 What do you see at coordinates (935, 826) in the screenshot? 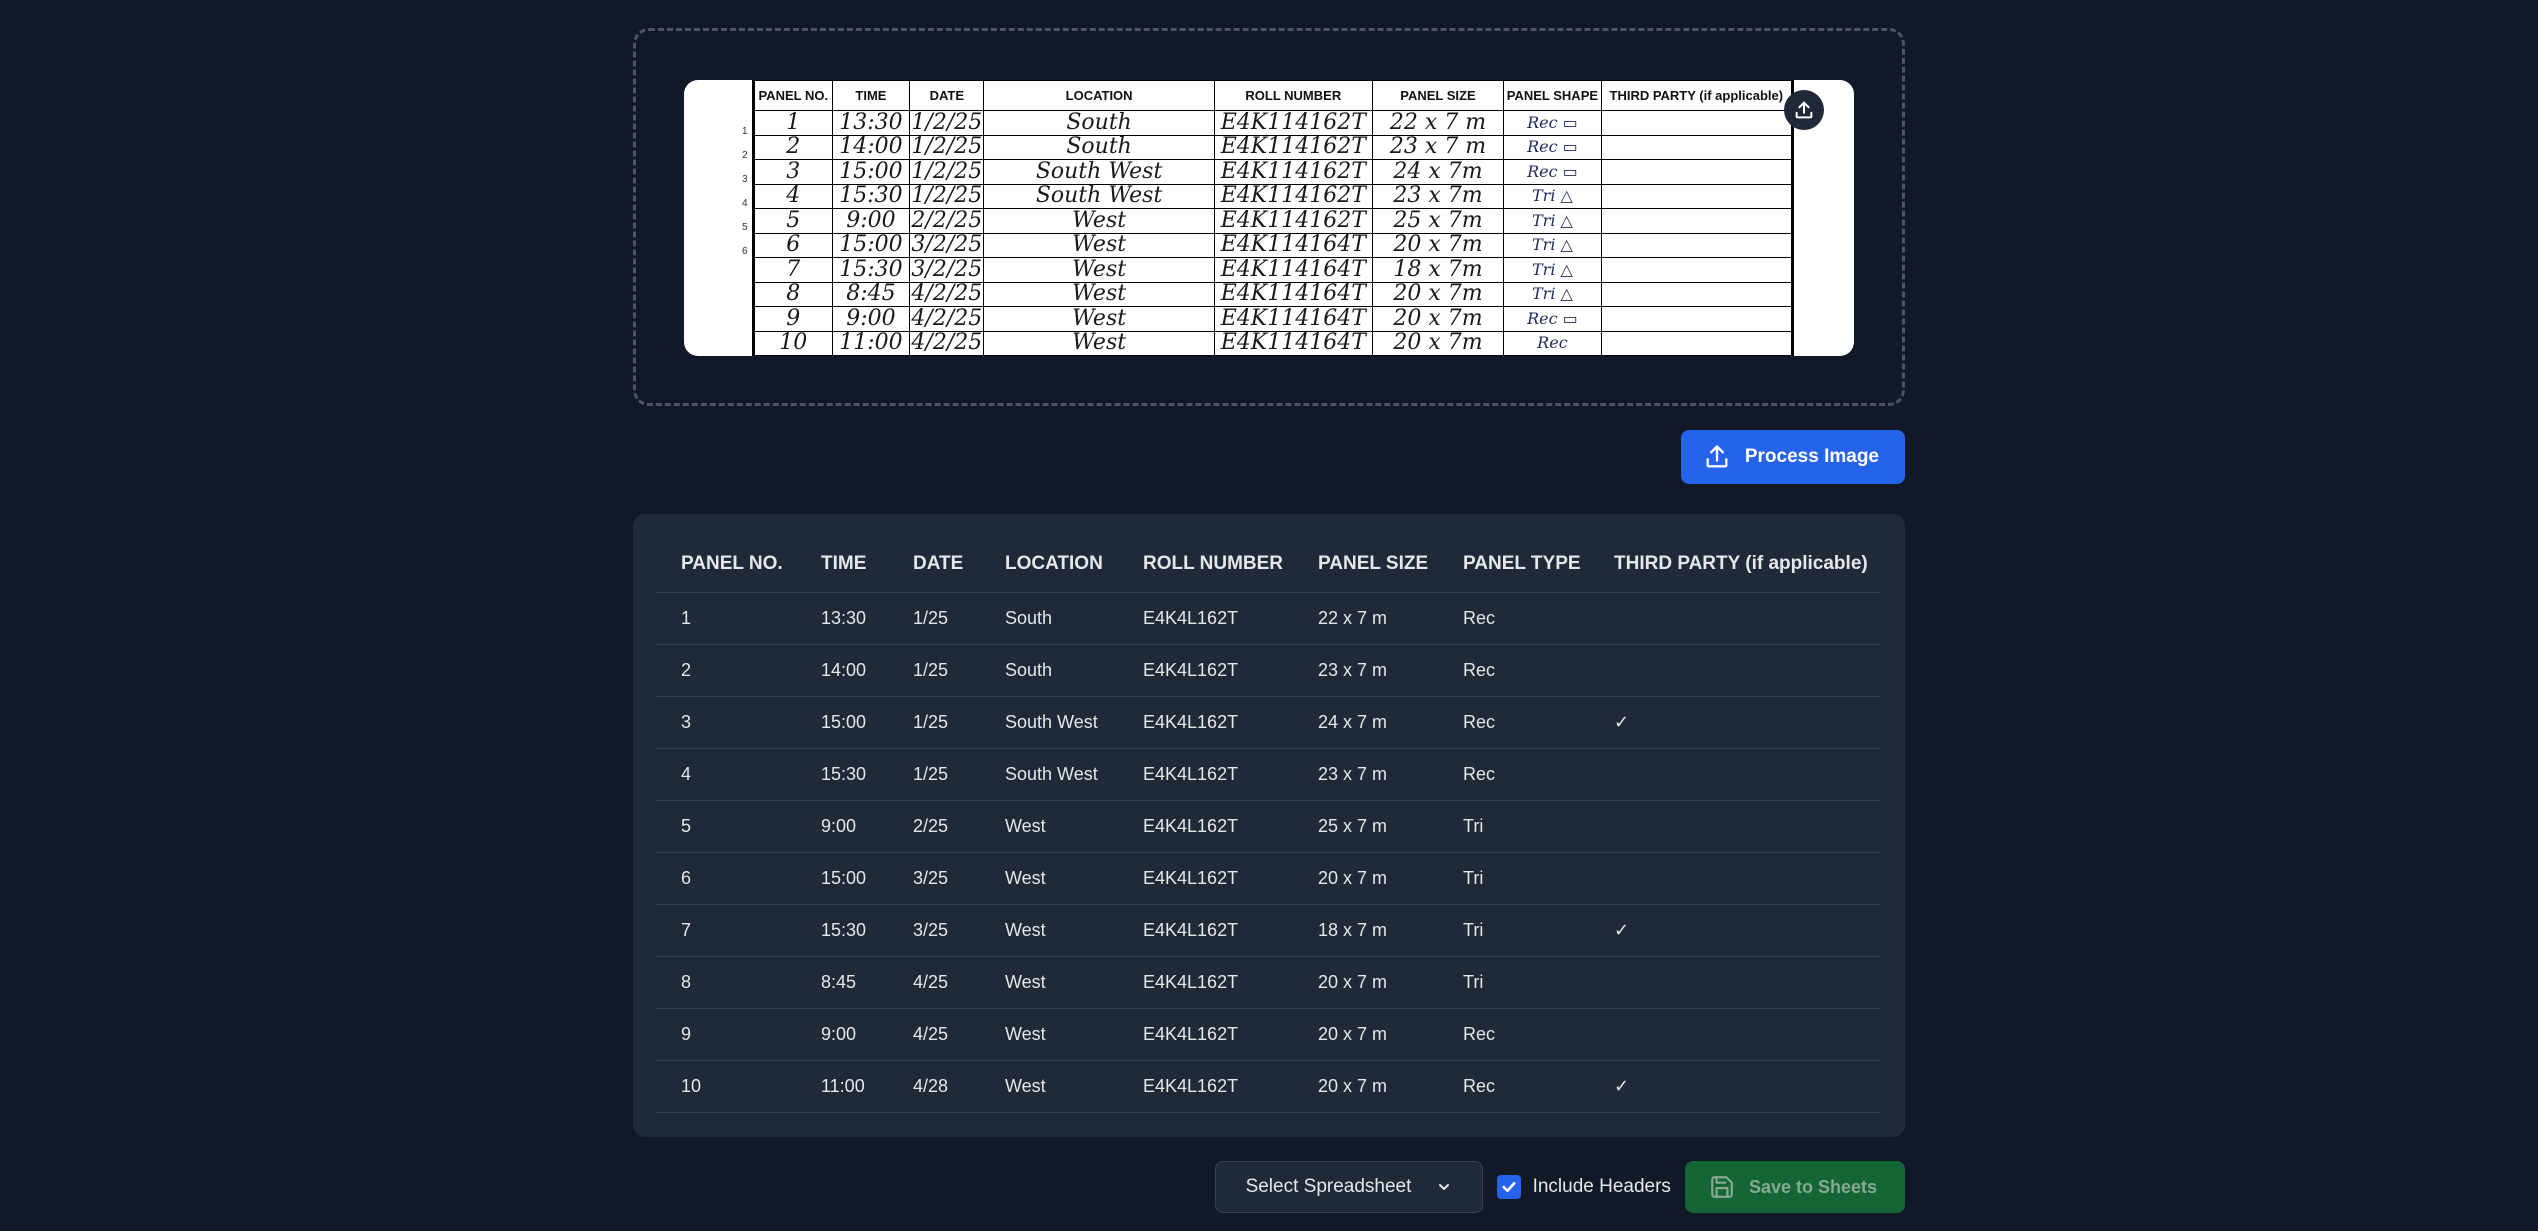
I see `table-cell: 2/25` at bounding box center [935, 826].